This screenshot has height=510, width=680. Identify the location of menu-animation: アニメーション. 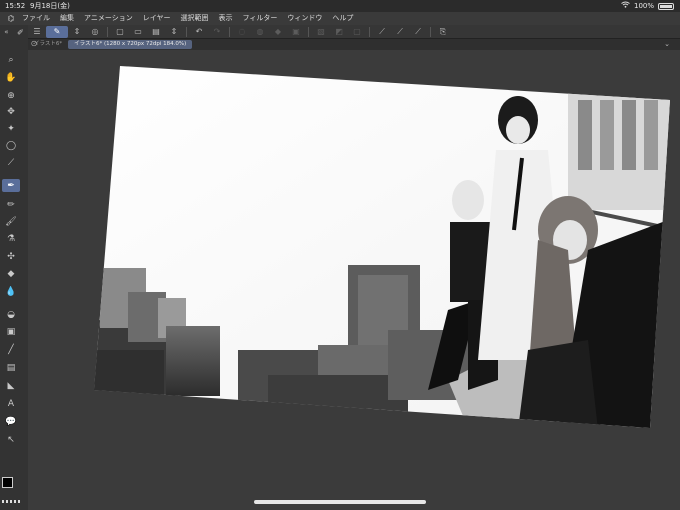
(108, 18).